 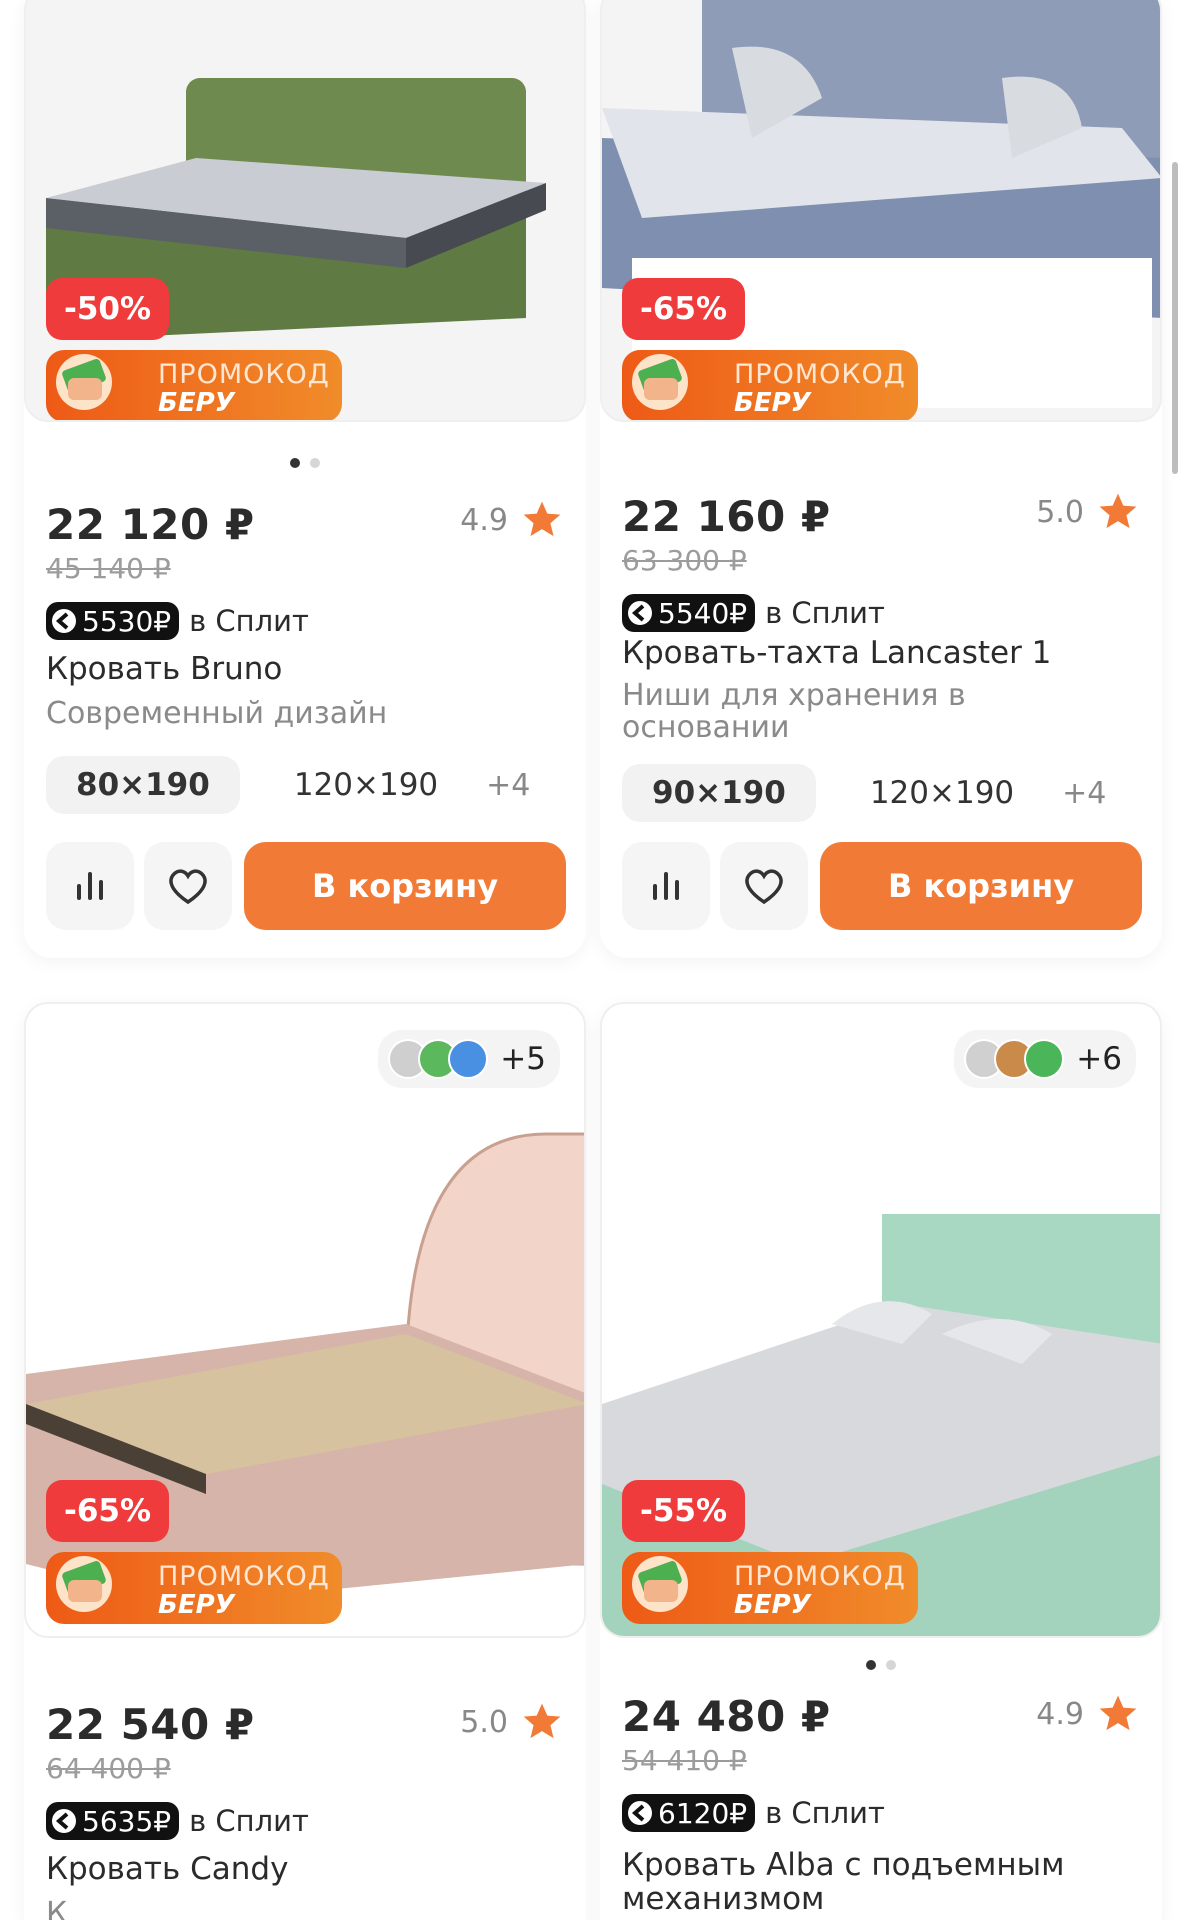 I want to click on size-options: 90×190 120×190 +4, so click(x=864, y=793).